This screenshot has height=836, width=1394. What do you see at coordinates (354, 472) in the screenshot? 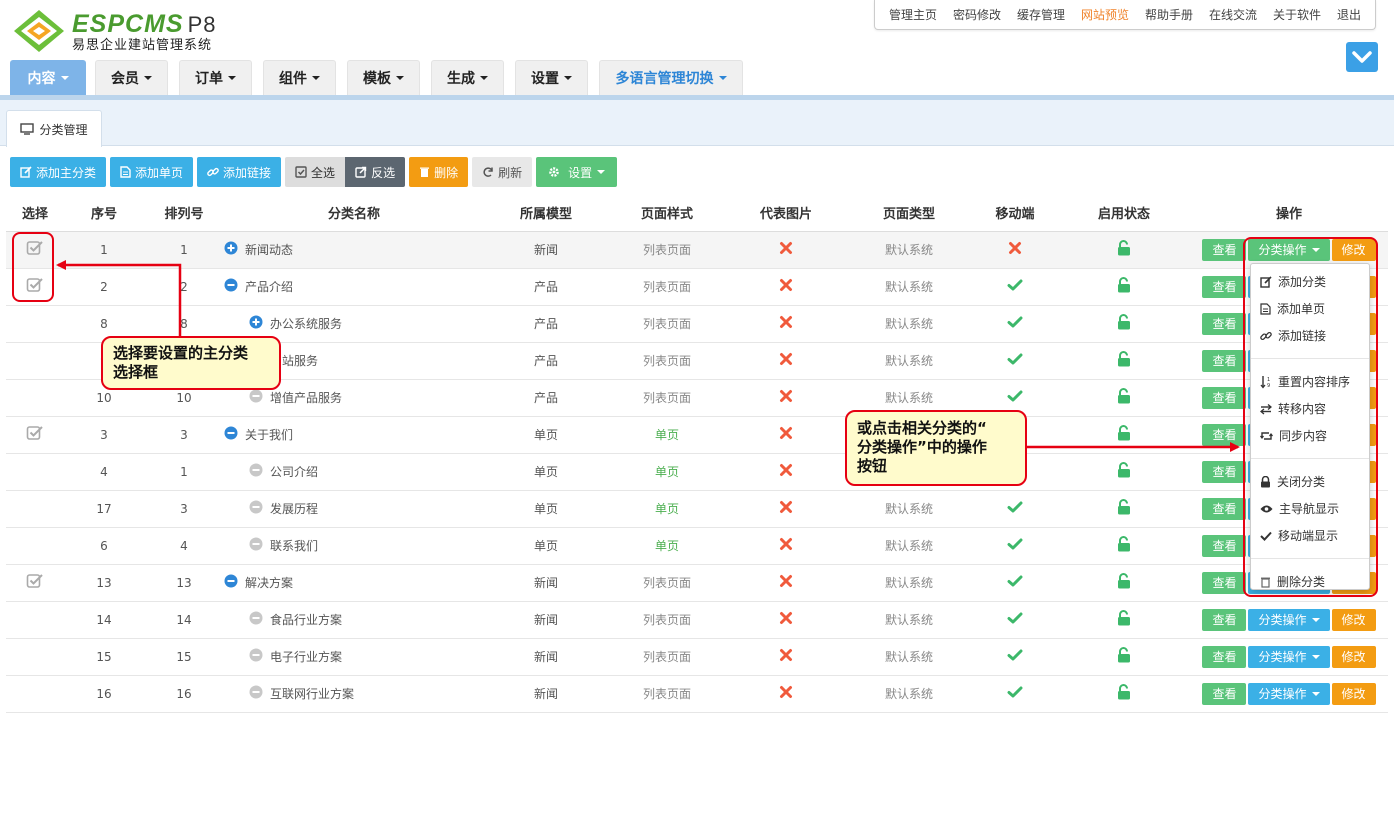
I see `cell-name: 公司介绍` at bounding box center [354, 472].